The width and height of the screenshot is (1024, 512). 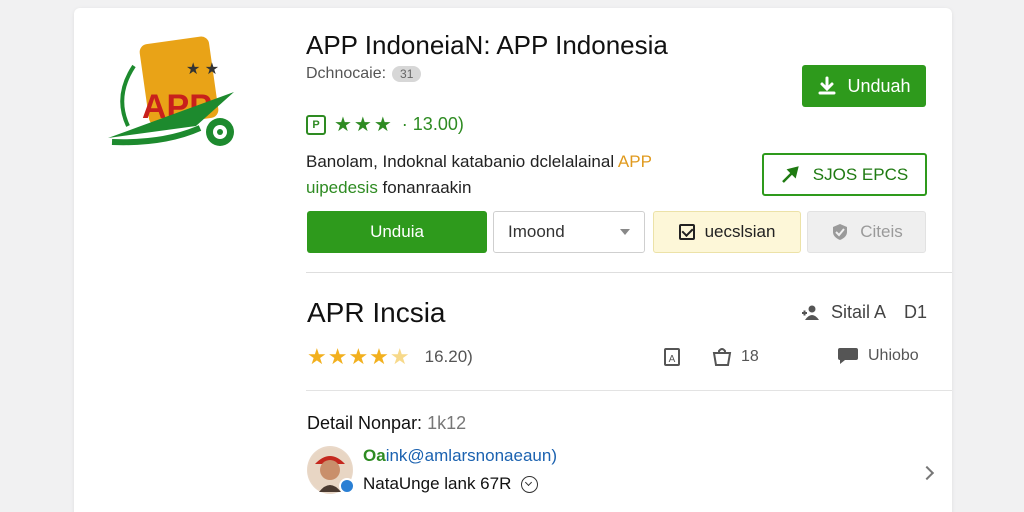 What do you see at coordinates (437, 483) in the screenshot?
I see `review-meta-text: NataUnge lank 67R` at bounding box center [437, 483].